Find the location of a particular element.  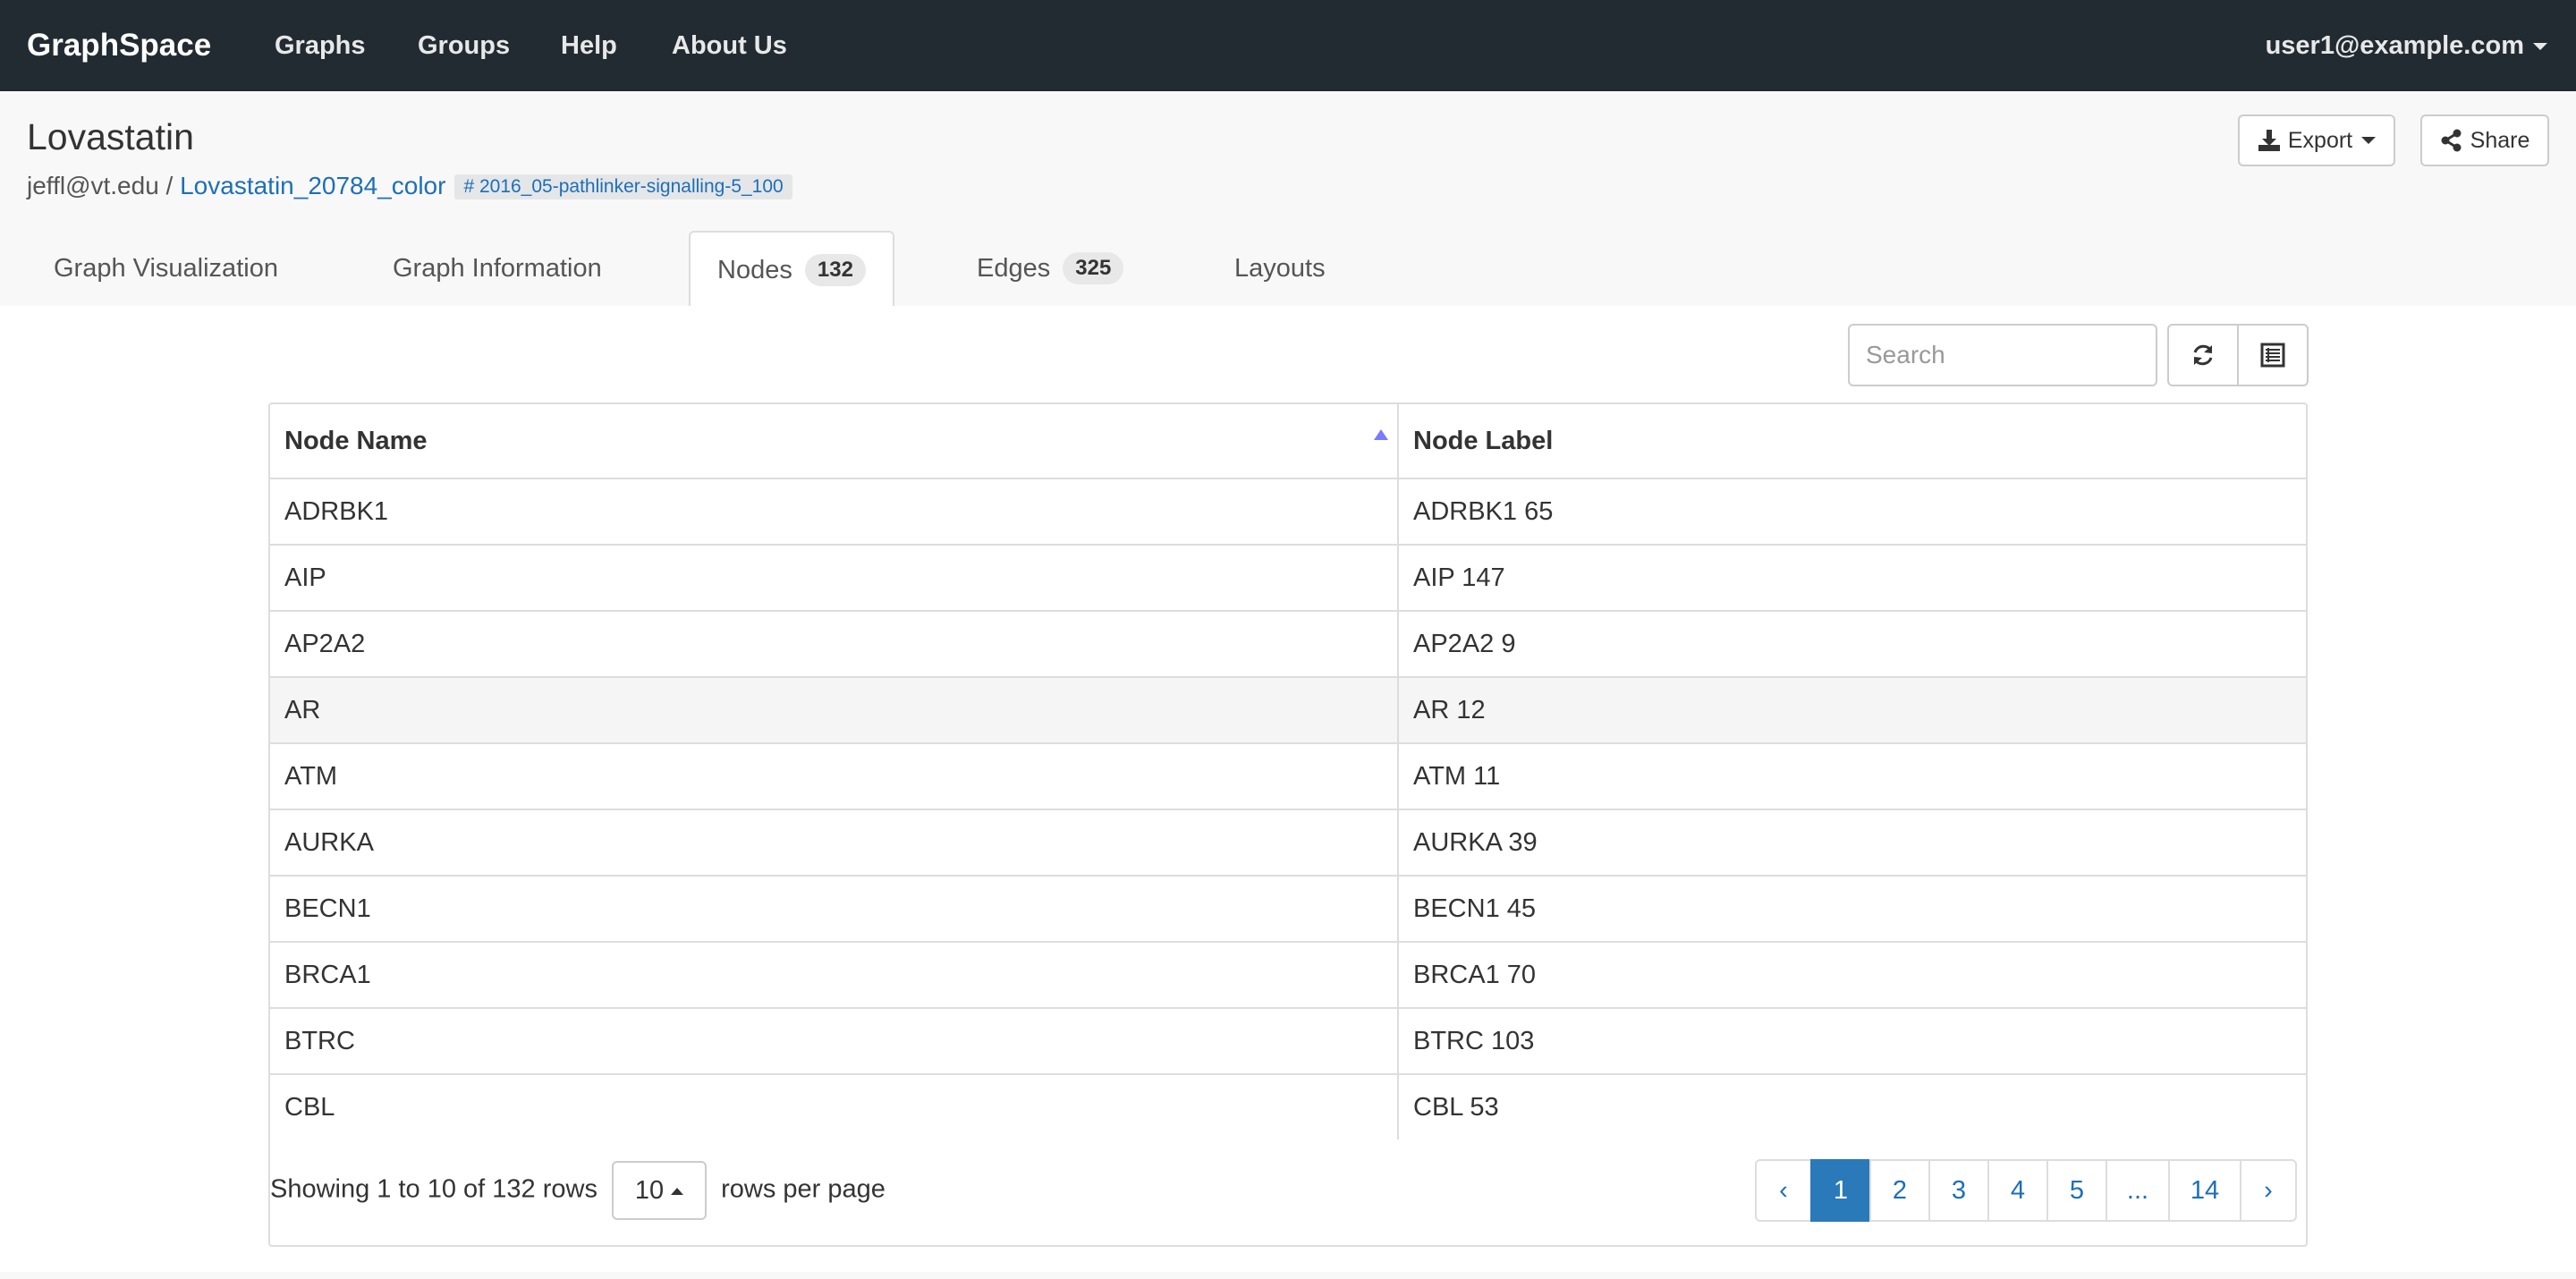

owner-email: jeffl@vt.edu is located at coordinates (93, 186).